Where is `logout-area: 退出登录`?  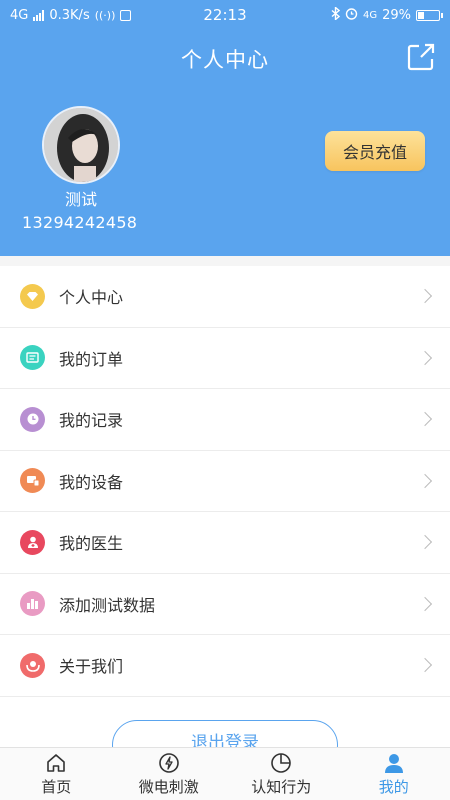
logout-area: 退出登录 is located at coordinates (225, 722).